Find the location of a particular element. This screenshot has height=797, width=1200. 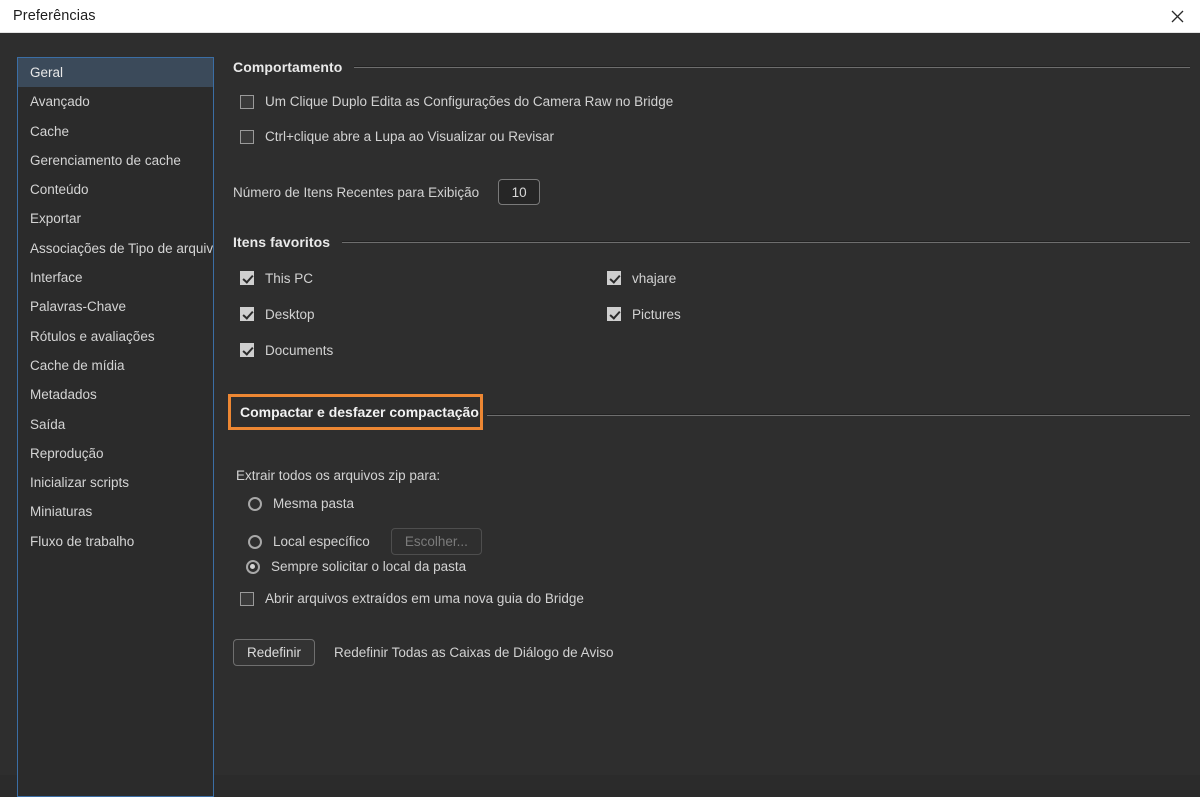

section-header-behavior: Comportamento is located at coordinates (711, 67).